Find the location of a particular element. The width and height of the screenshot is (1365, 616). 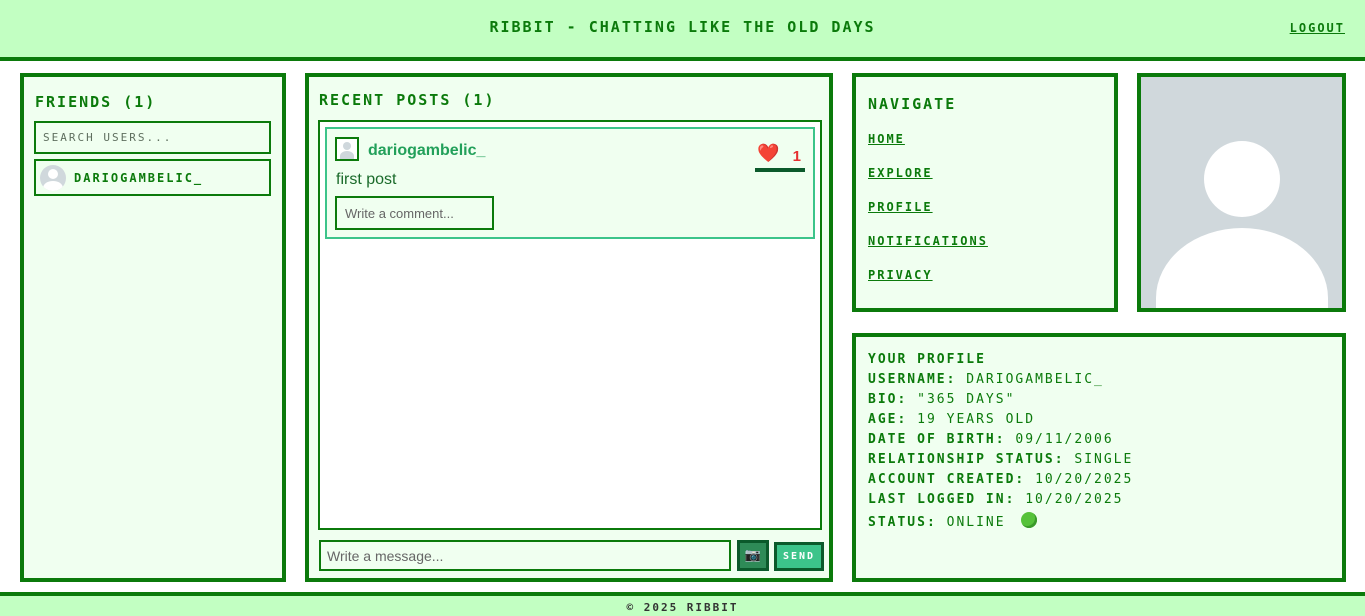

created-value: 10/20/2025 is located at coordinates (1084, 479).